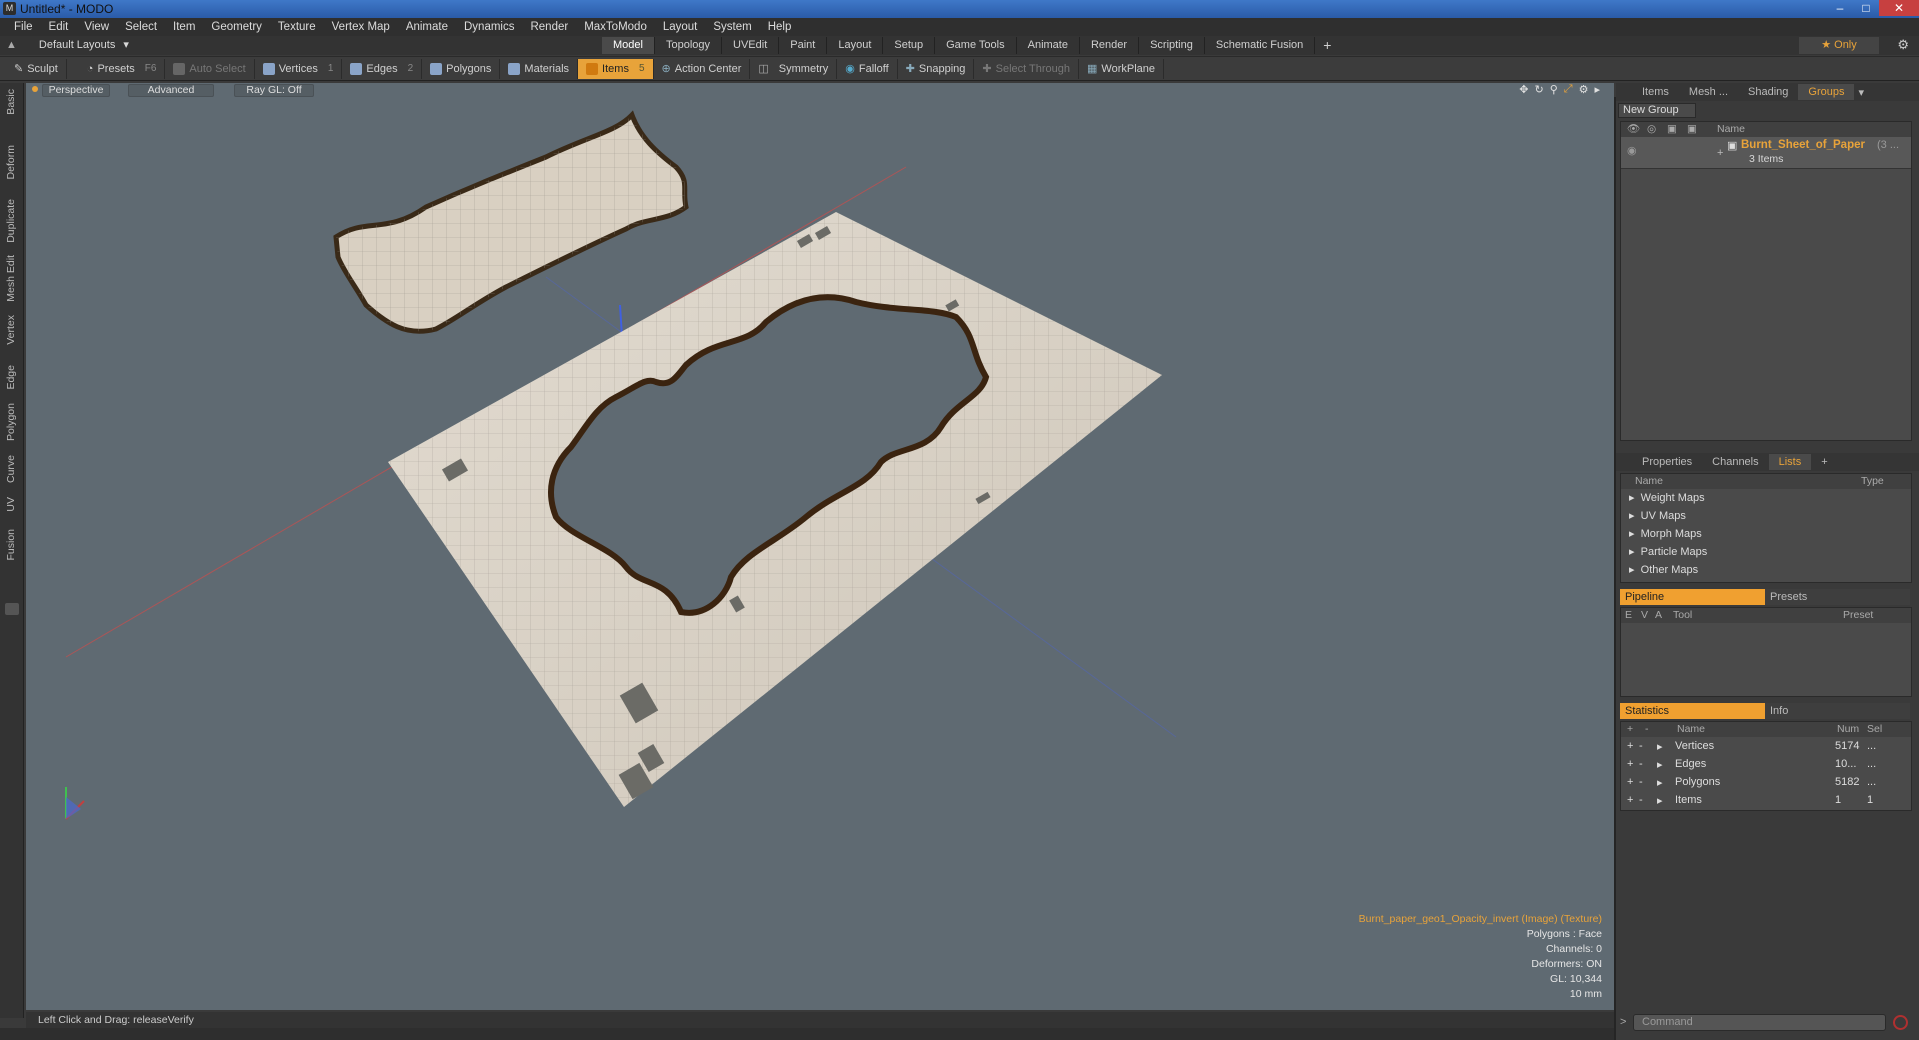 The image size is (1919, 1040). Describe the element at coordinates (210, 68) in the screenshot. I see `auto-select-button: Auto Select` at that location.